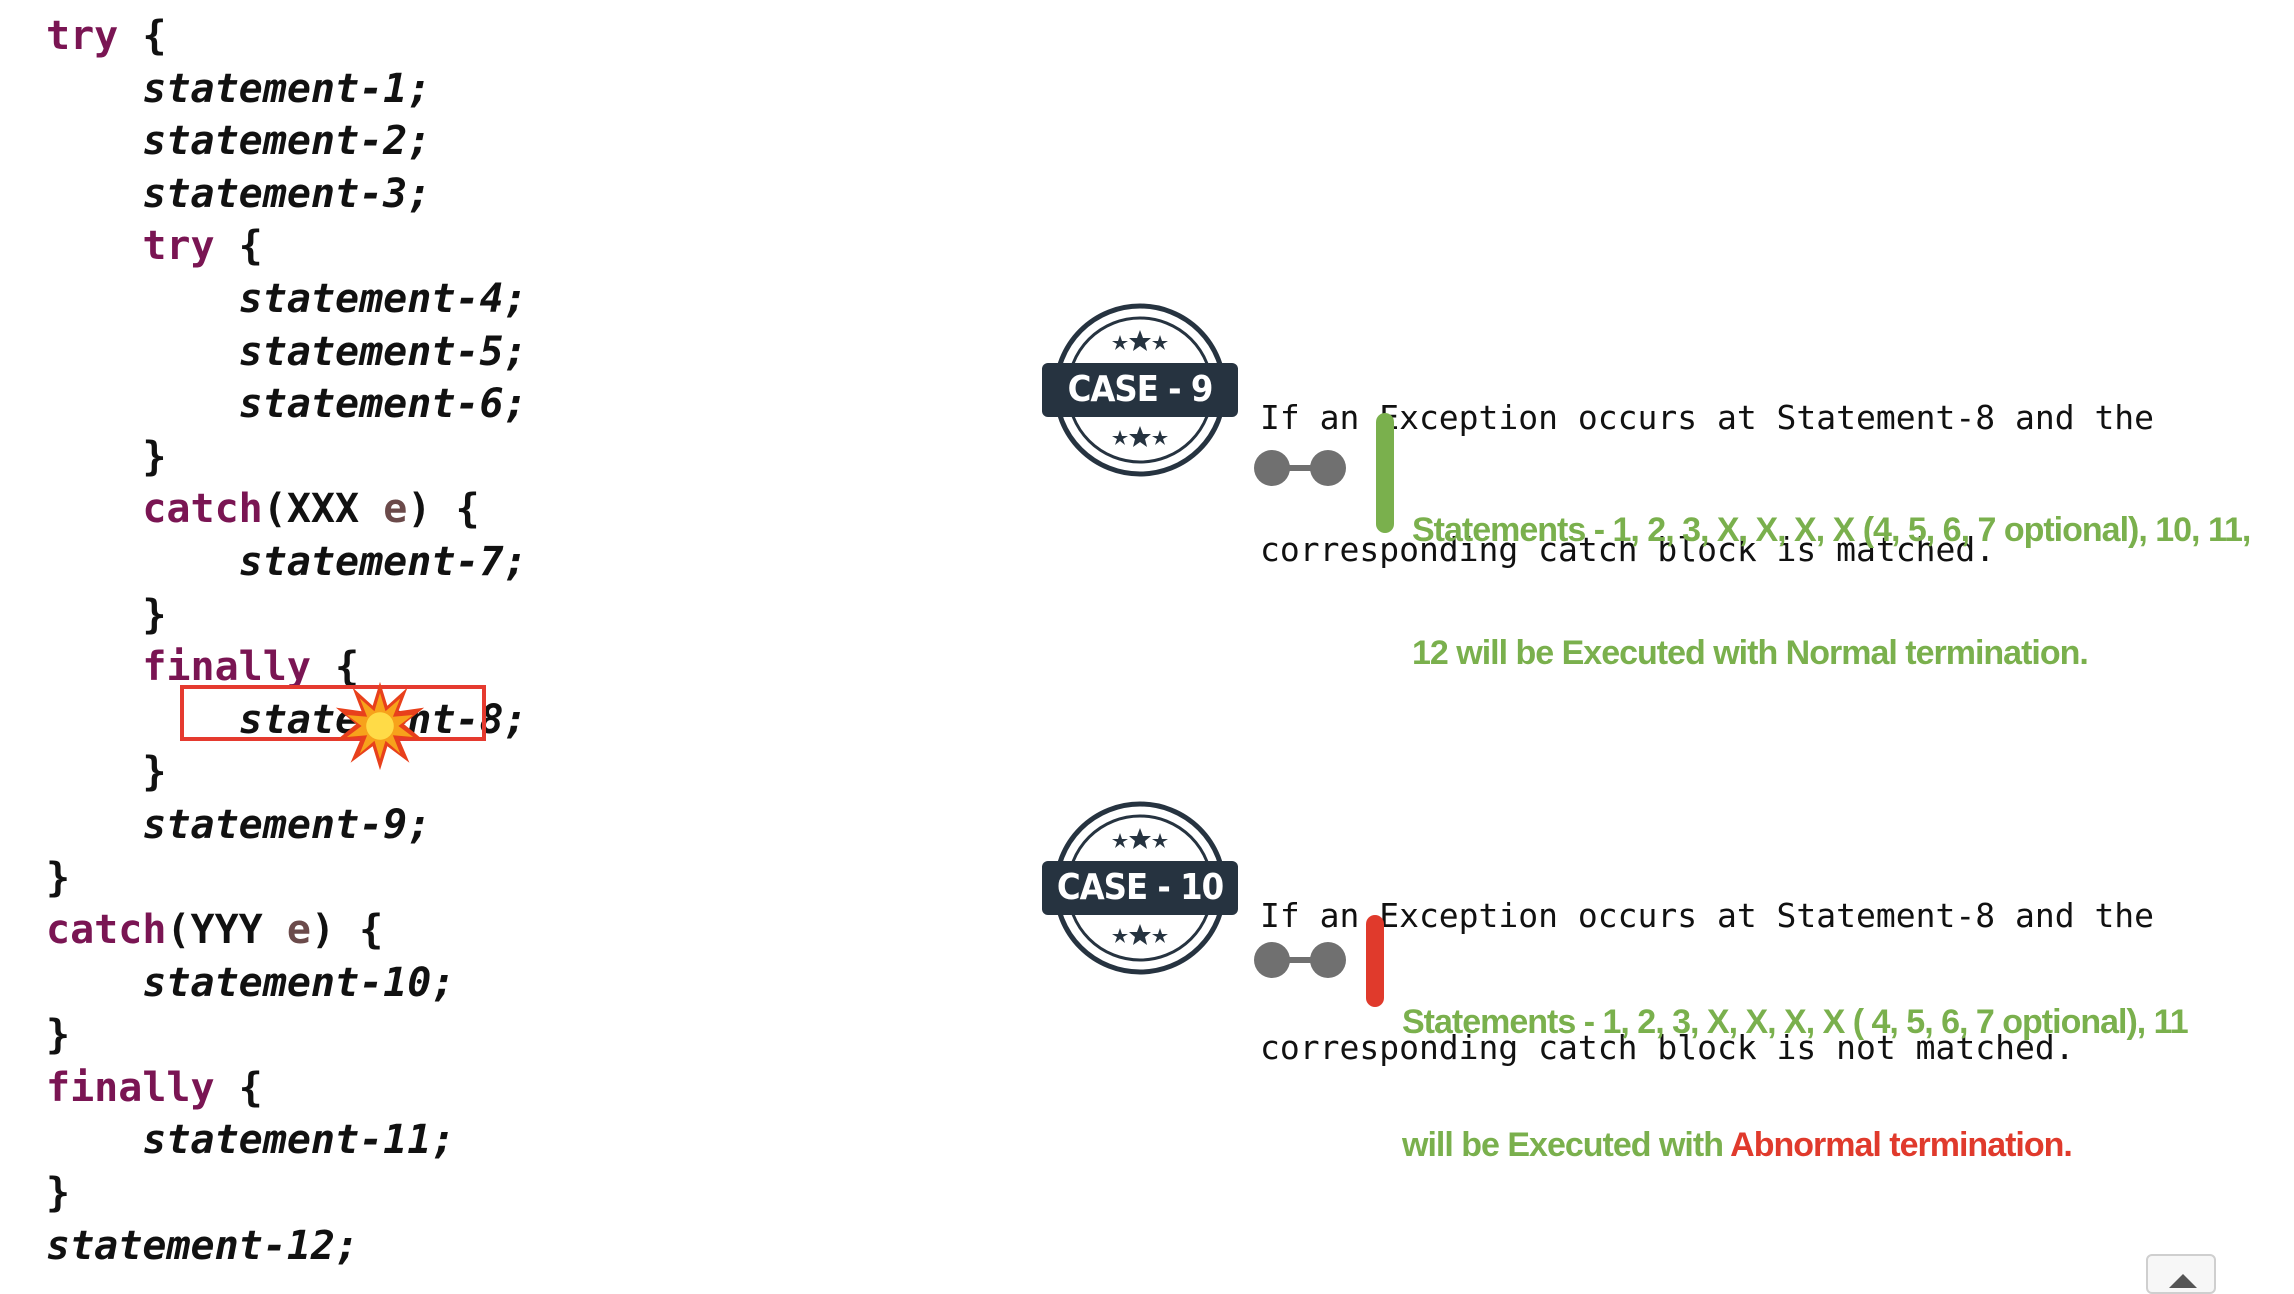 This screenshot has height=1294, width=2294. I want to click on statement-11: statement-11;, so click(299, 1140).